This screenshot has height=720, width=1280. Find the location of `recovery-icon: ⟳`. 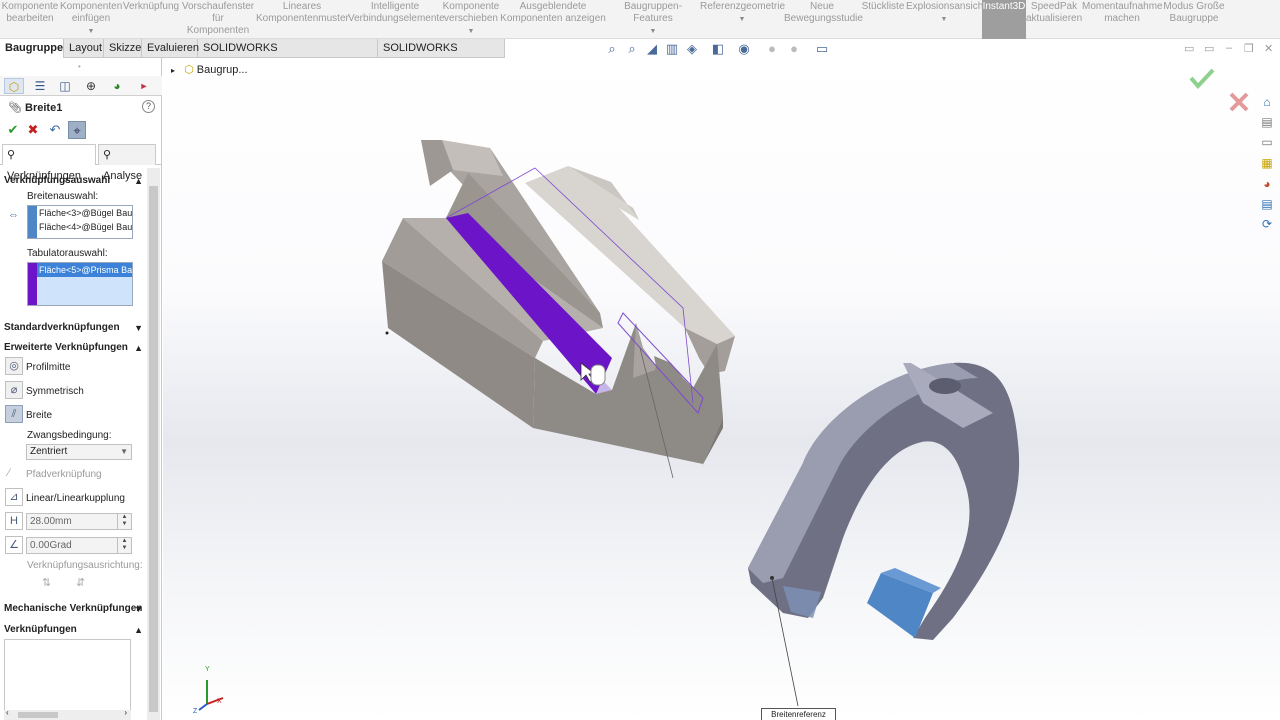

recovery-icon: ⟳ is located at coordinates (1267, 224).